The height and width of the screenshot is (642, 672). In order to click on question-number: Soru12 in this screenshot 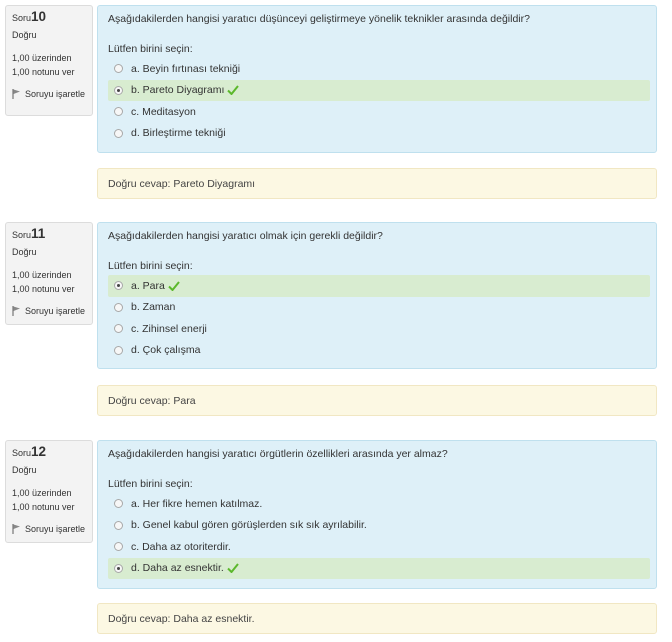, I will do `click(49, 452)`.